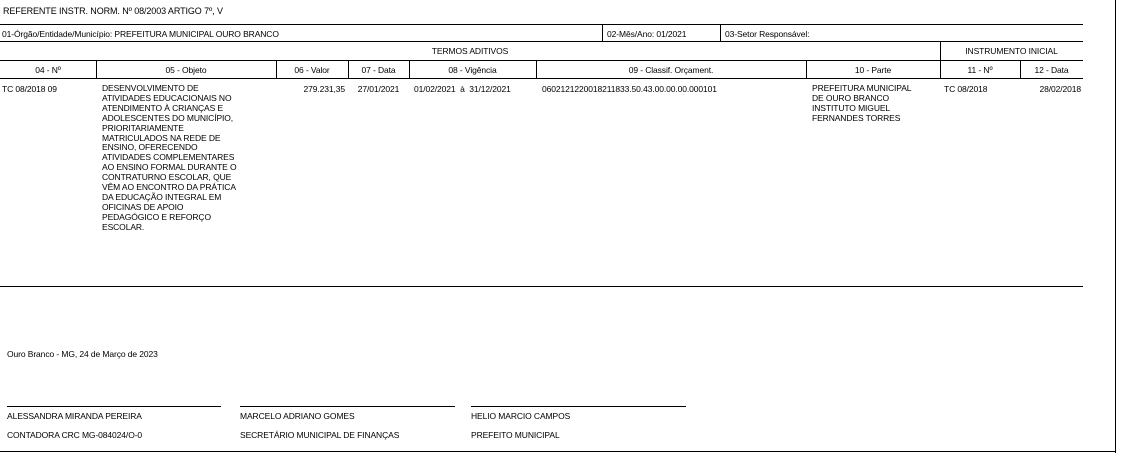 This screenshot has height=453, width=1125. What do you see at coordinates (558, 451) in the screenshot?
I see `page-bottom-border` at bounding box center [558, 451].